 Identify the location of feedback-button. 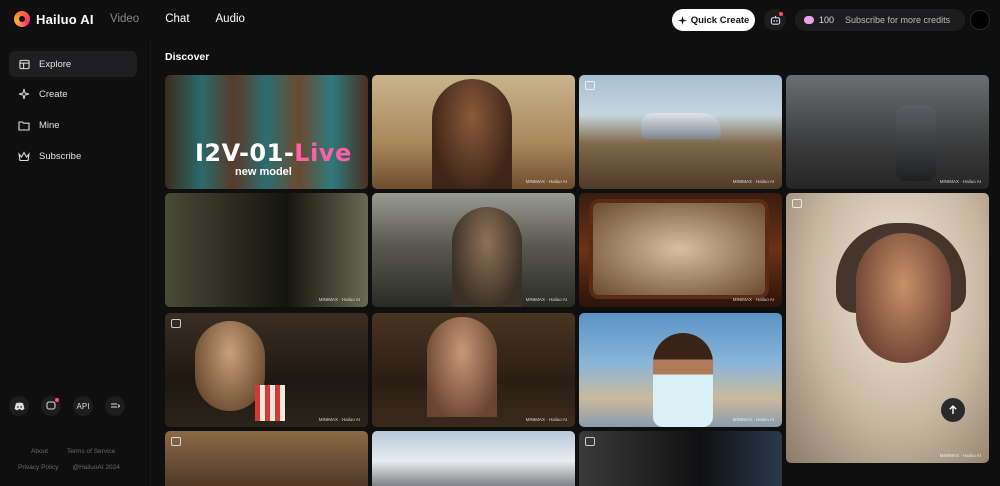
(51, 406).